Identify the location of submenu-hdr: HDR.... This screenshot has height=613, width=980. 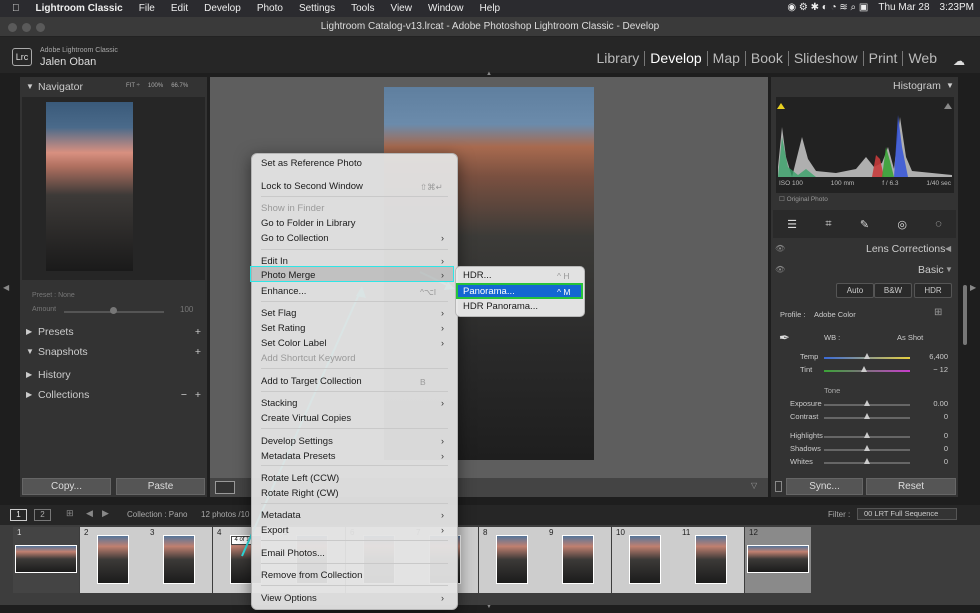
(477, 275).